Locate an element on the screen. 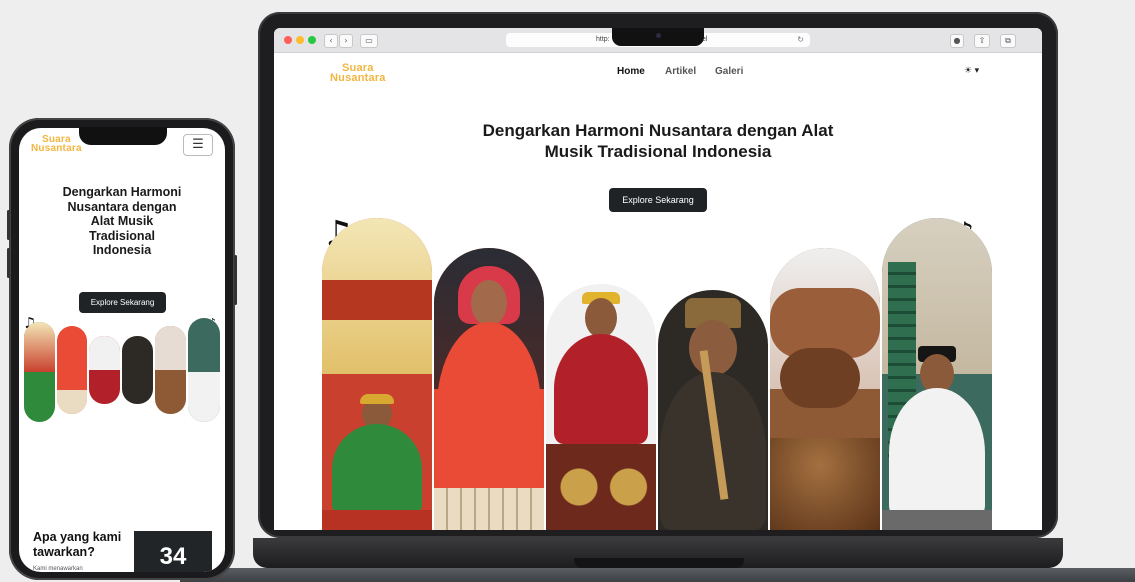 This screenshot has width=1135, height=582. forward-icon: › is located at coordinates (346, 41).